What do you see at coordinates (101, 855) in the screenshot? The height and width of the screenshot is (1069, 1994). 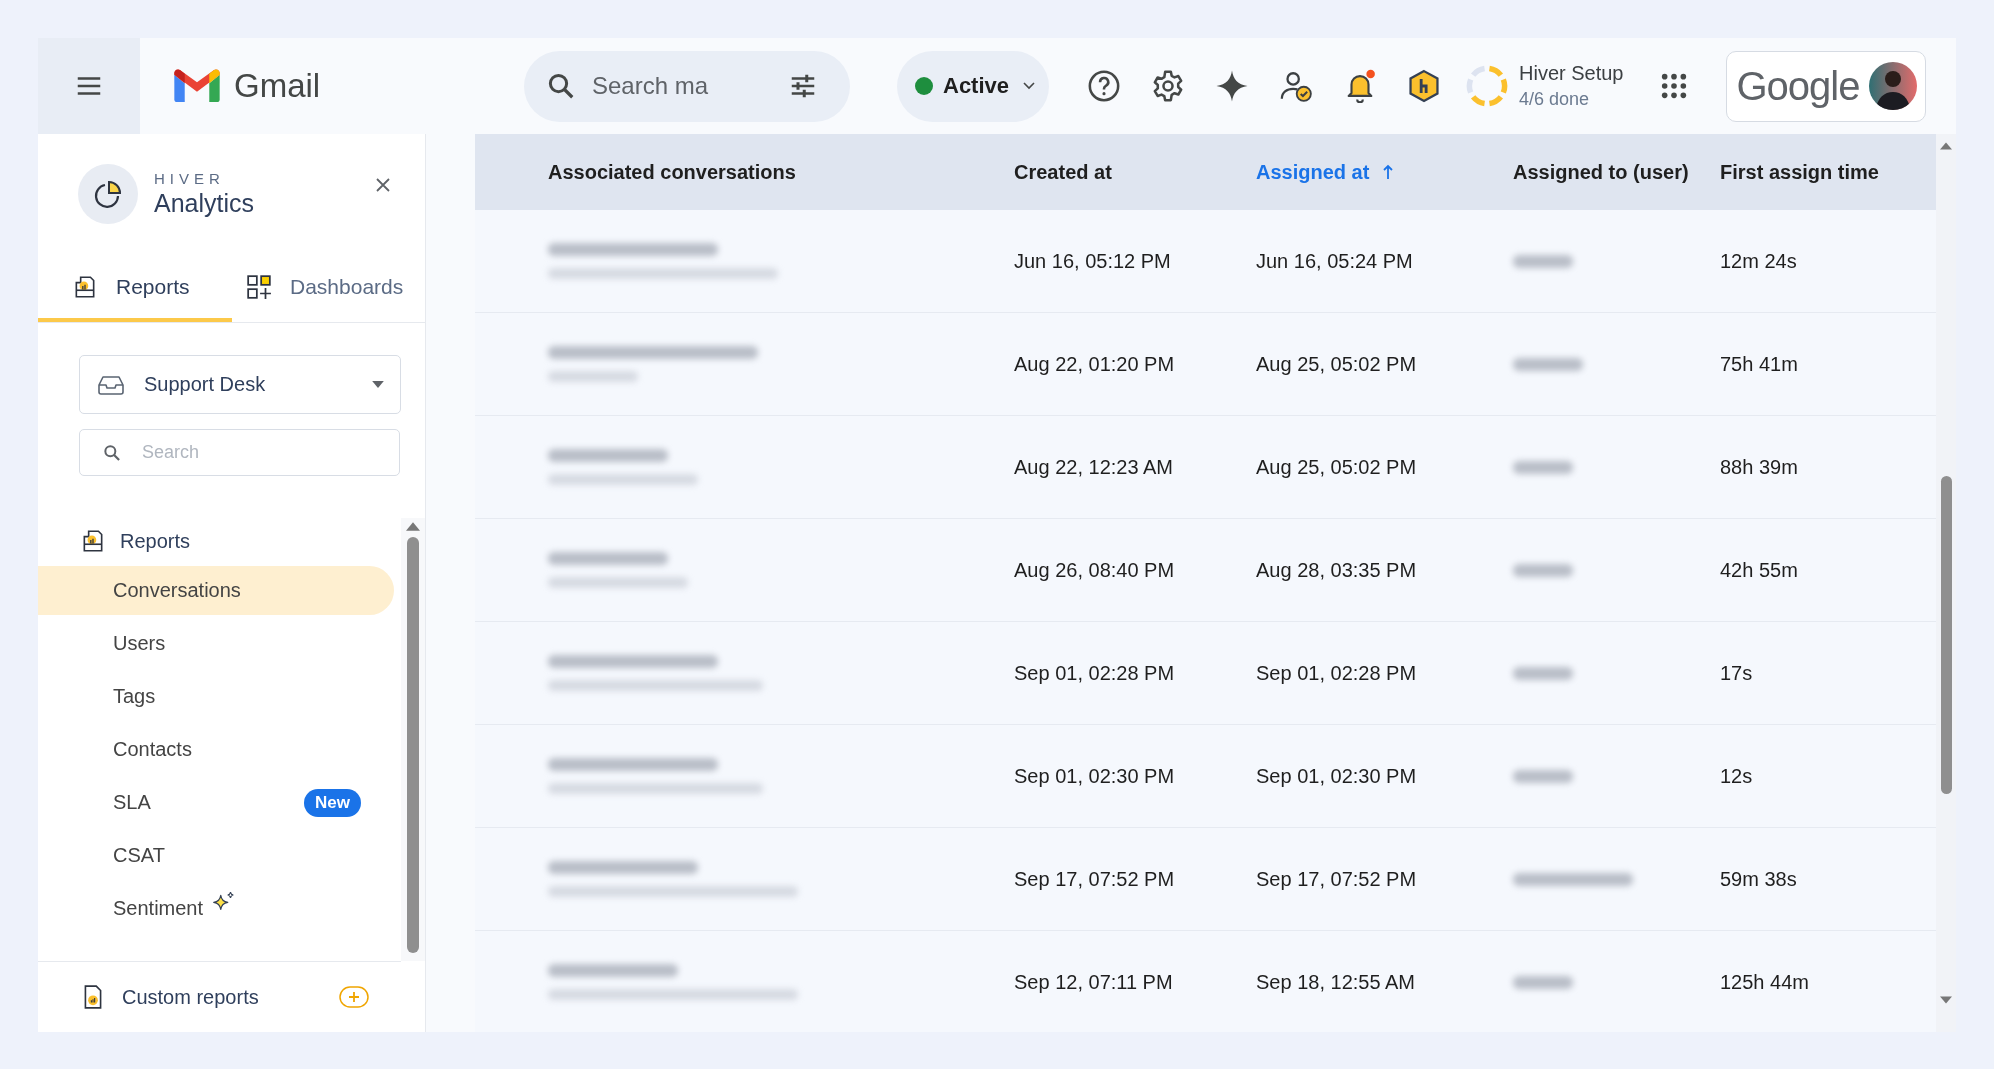 I see `nav-item: CSAT` at bounding box center [101, 855].